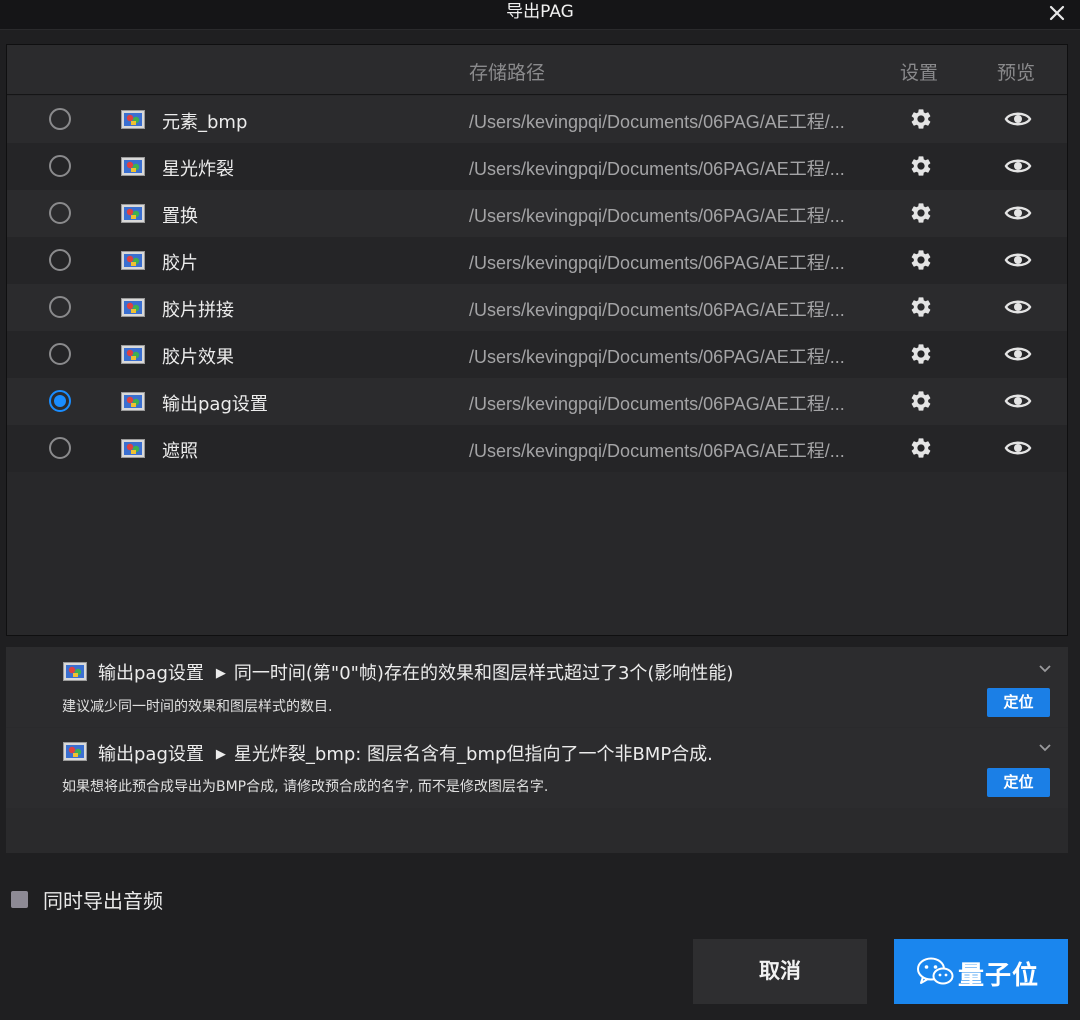 The image size is (1080, 1020). I want to click on list-header: 存储路径 设置 预览, so click(537, 70).